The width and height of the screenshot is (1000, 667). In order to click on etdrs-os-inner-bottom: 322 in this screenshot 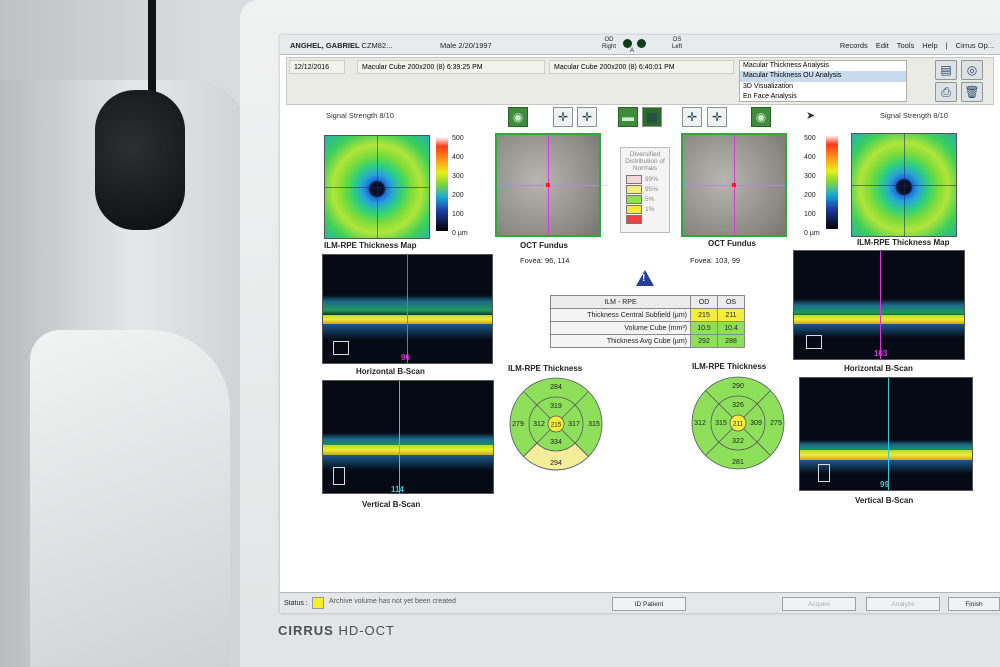, I will do `click(738, 441)`.